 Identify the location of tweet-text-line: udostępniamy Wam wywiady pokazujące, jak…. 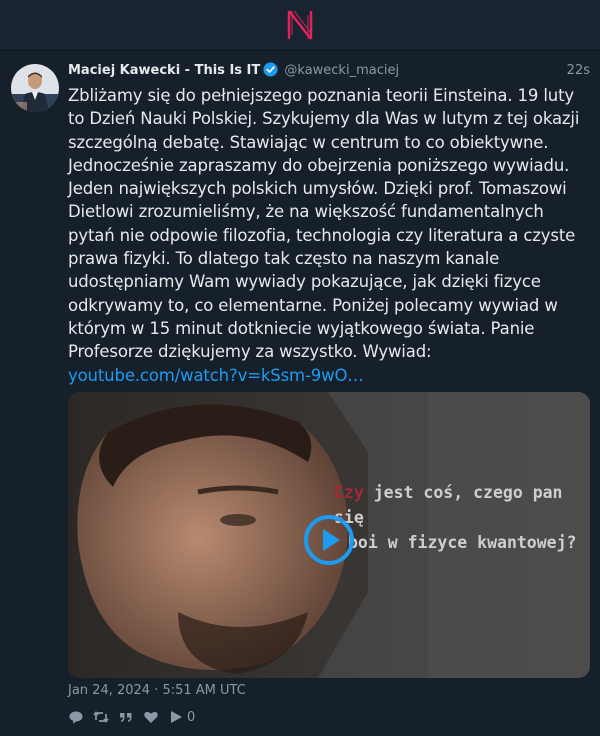
(304, 282).